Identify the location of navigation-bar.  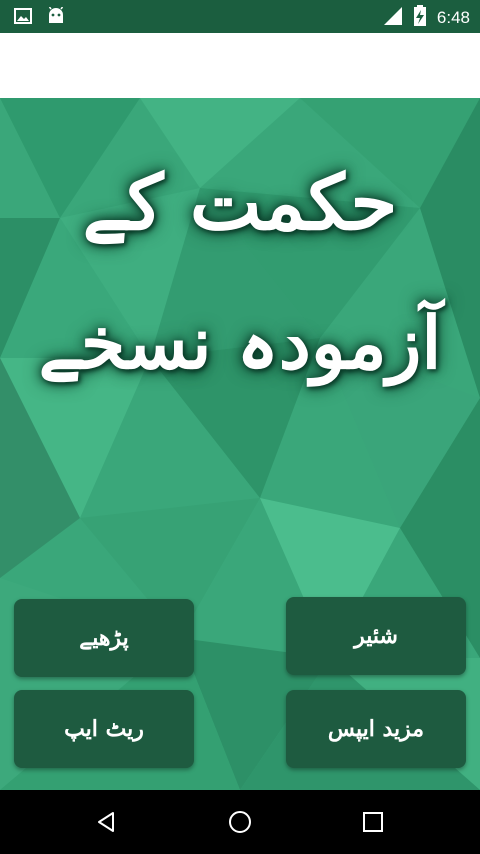
(240, 822).